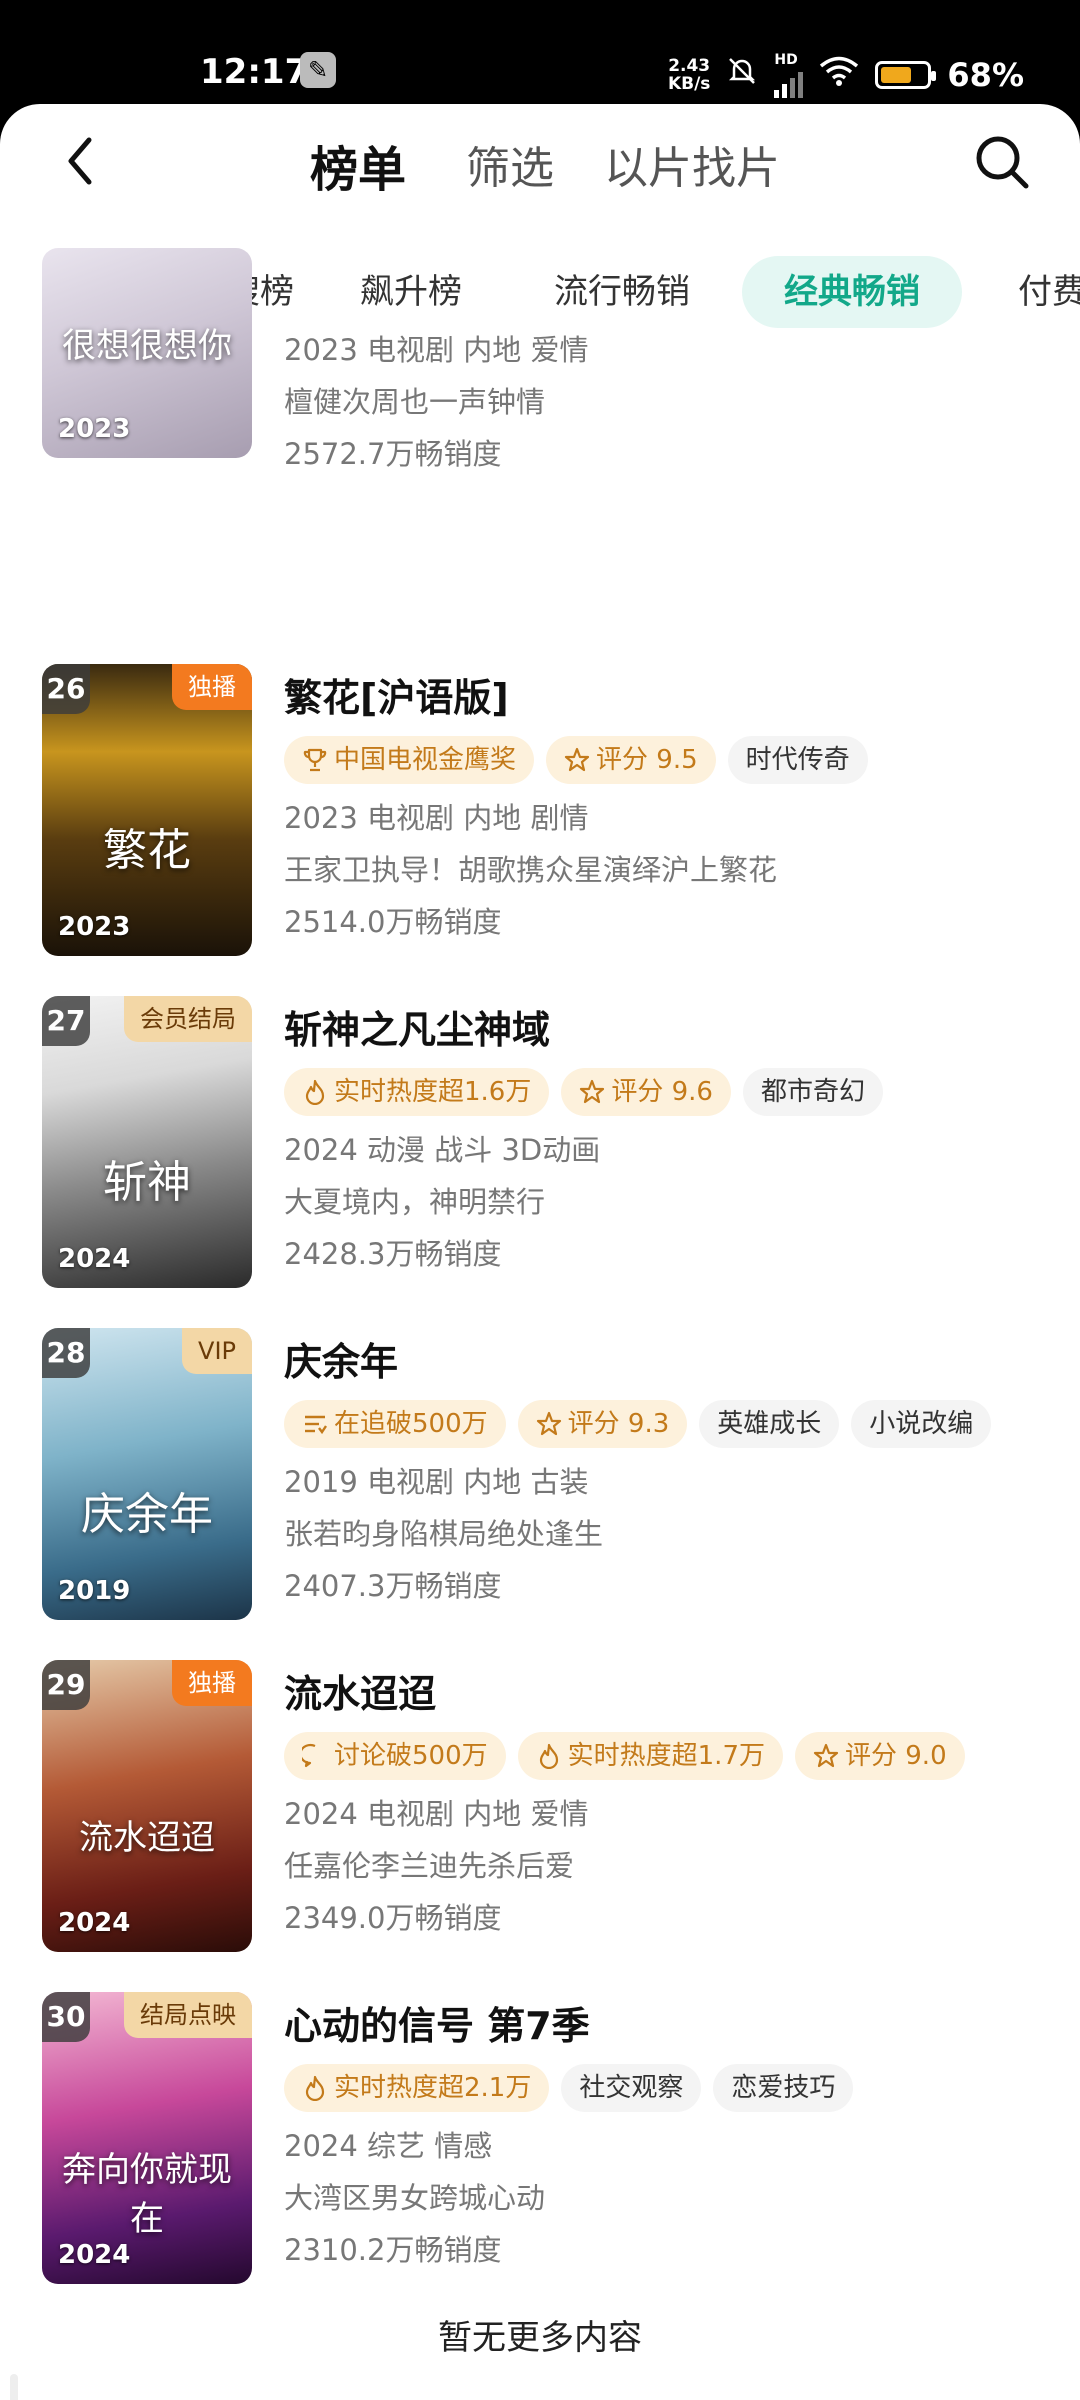 This screenshot has height=2400, width=1080. I want to click on top-nav: 榜单 筛选 以片找片, so click(540, 164).